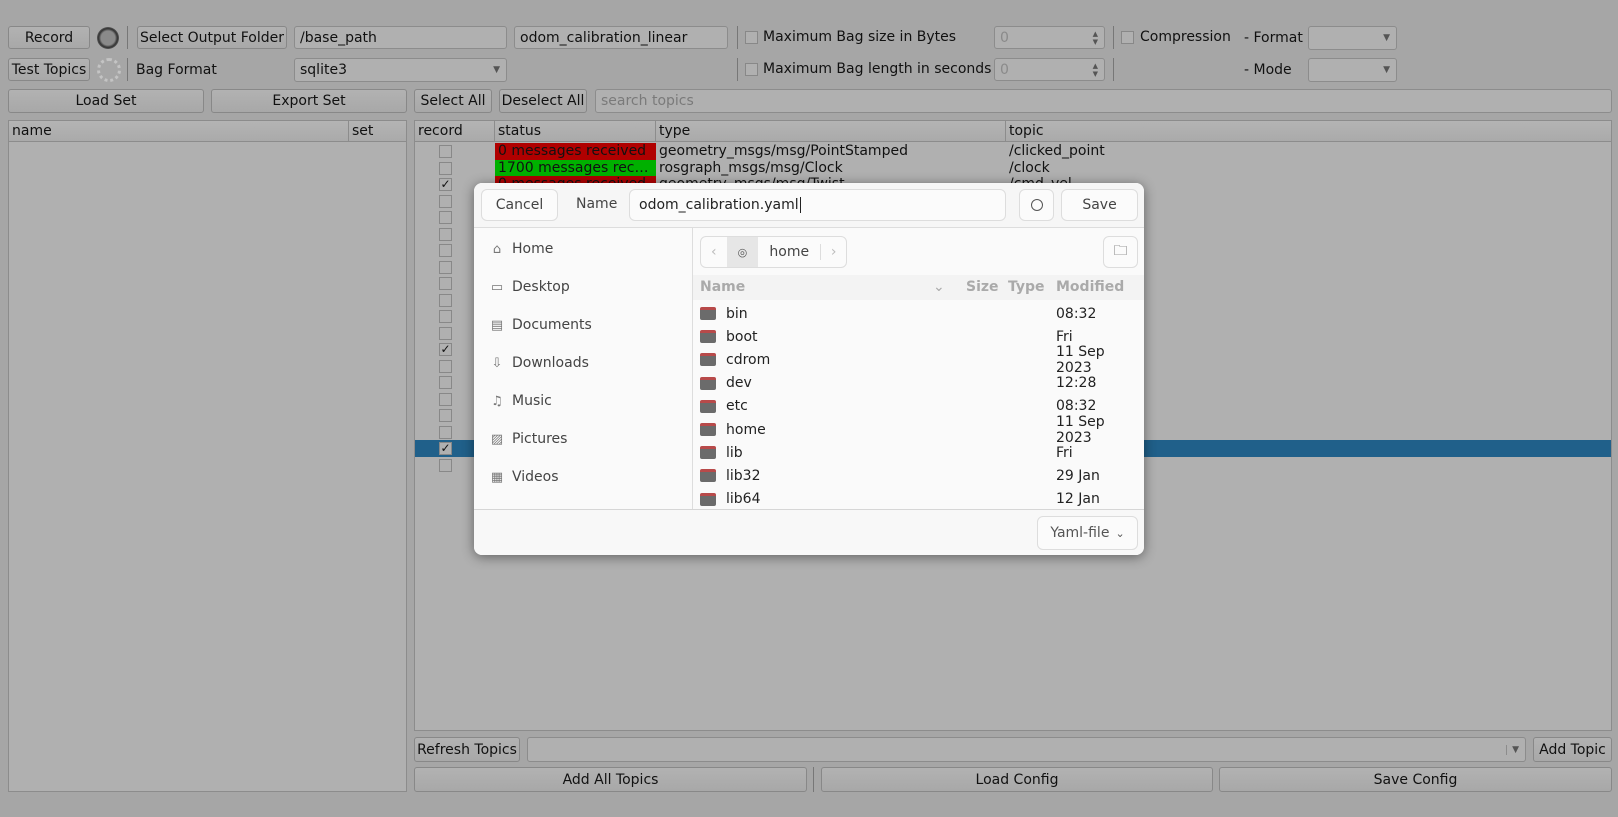 This screenshot has width=1618, height=817. Describe the element at coordinates (521, 249) in the screenshot. I see `sidebar-item-home: ⌂ Home` at that location.